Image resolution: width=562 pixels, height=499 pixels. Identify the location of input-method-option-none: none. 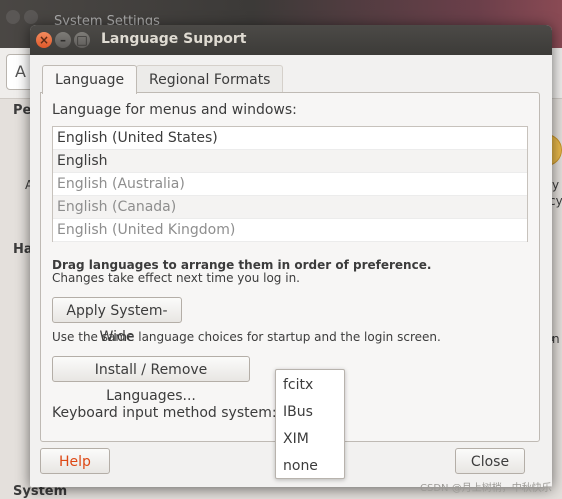
(300, 466).